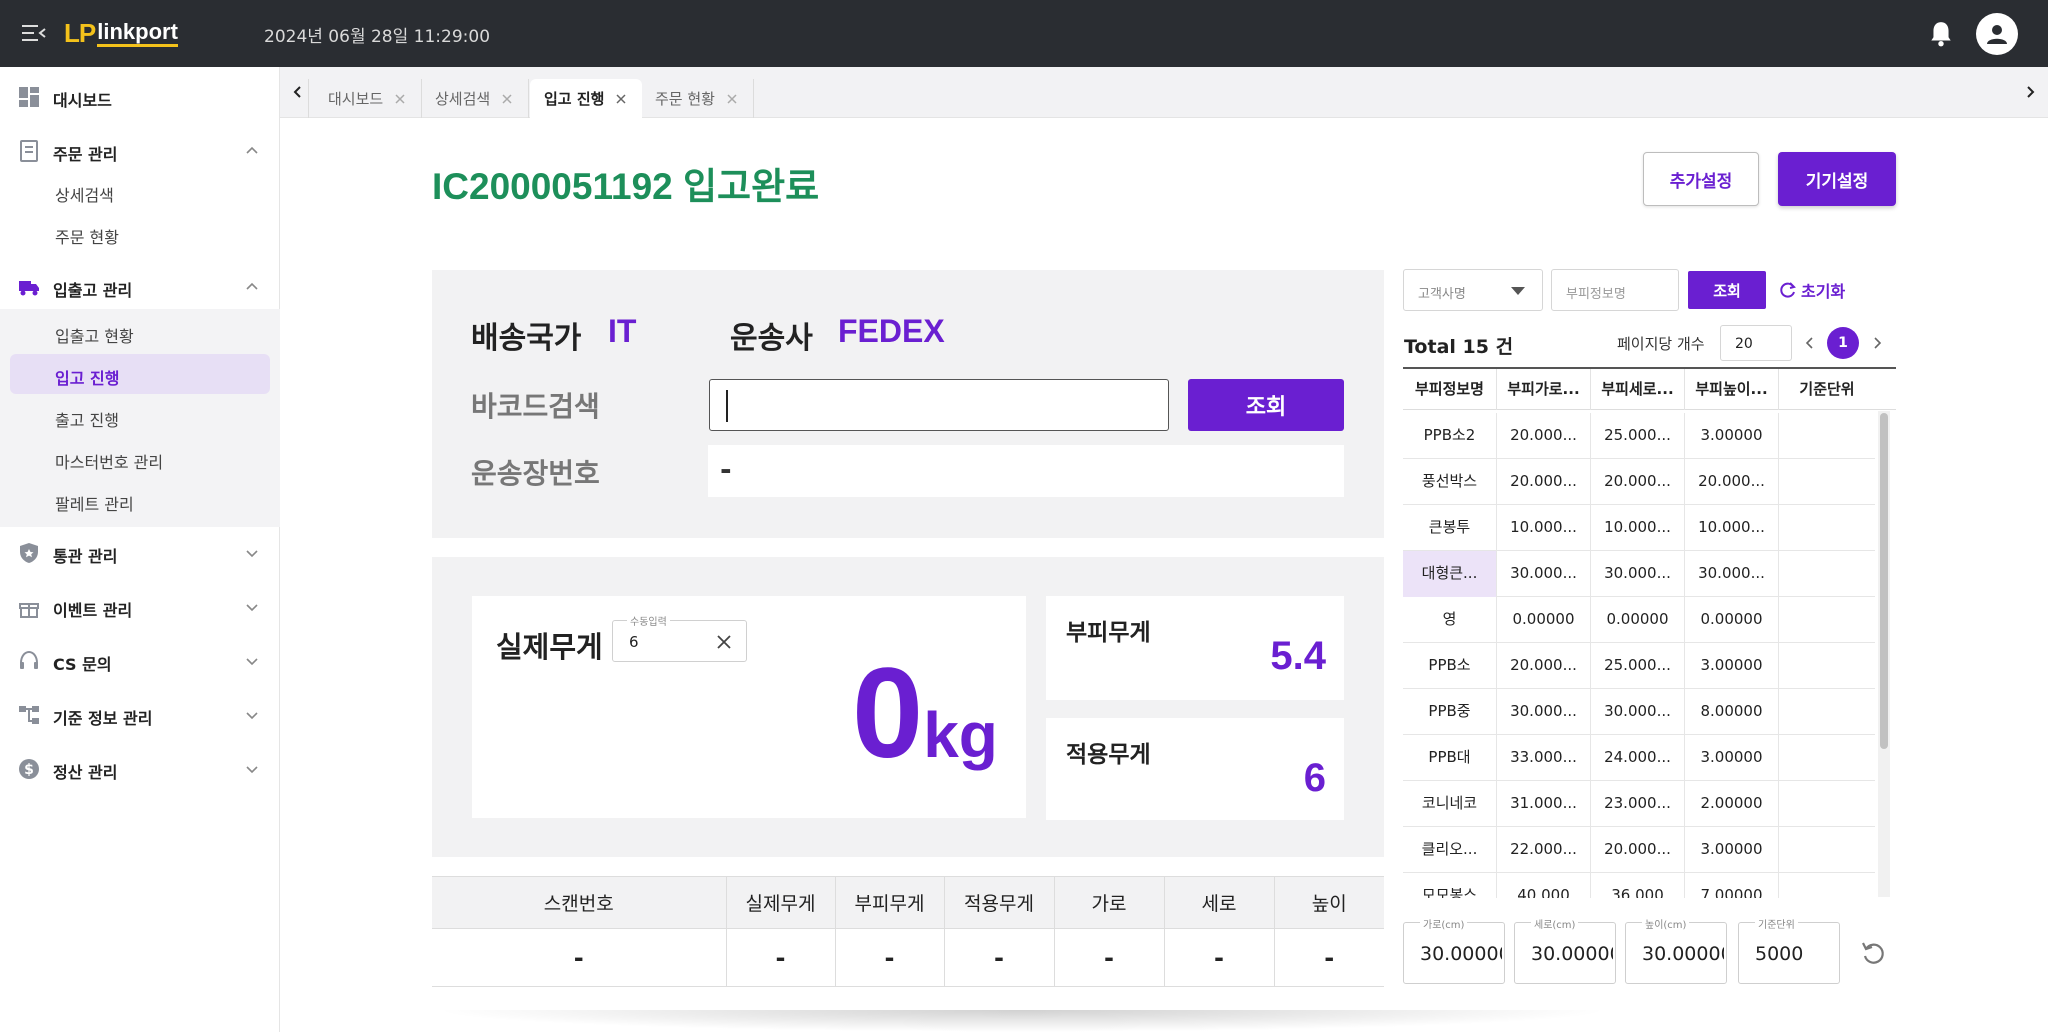  Describe the element at coordinates (140, 607) in the screenshot. I see `sidebar-group-events: 이벤트 관리` at that location.